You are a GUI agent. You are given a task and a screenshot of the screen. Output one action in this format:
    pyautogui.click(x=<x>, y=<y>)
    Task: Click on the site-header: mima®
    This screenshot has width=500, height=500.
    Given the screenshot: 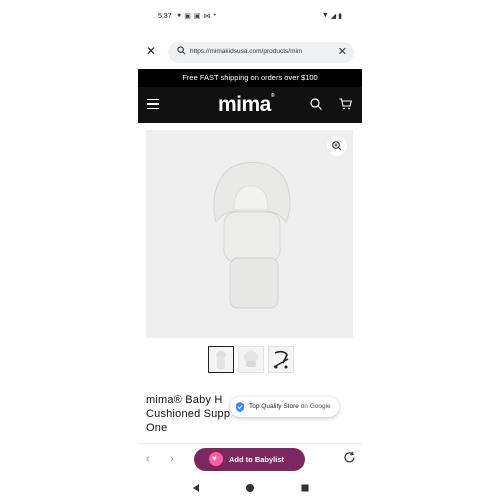 What is the action you would take?
    pyautogui.click(x=250, y=105)
    